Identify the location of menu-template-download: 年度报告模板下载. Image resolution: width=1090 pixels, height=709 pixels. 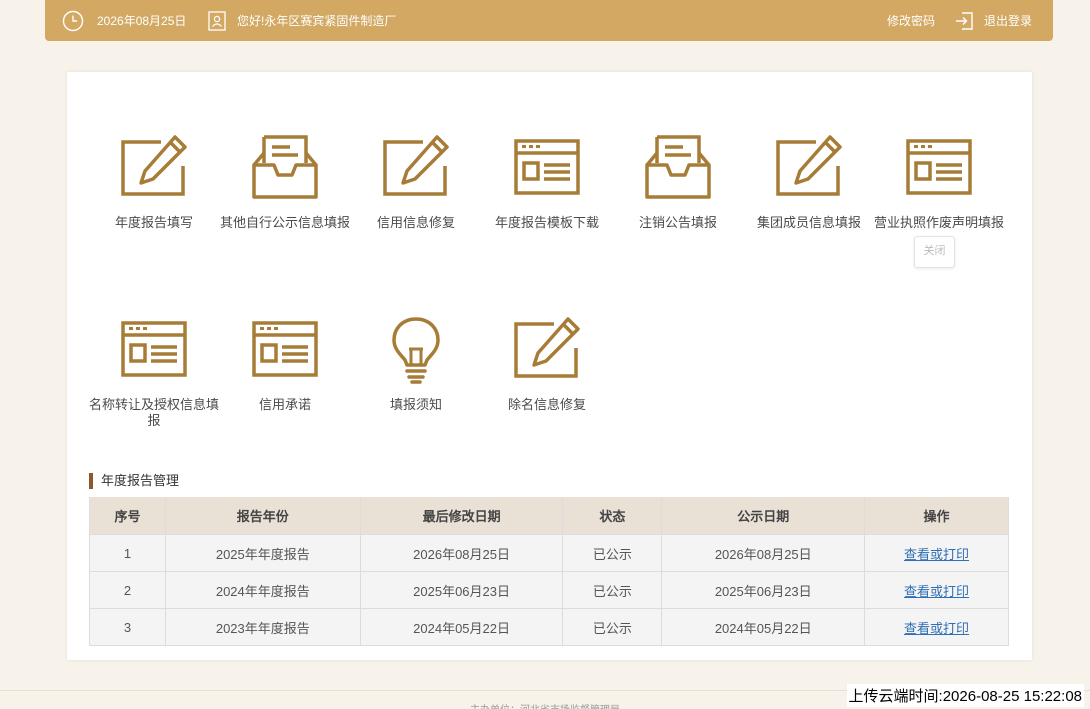
(547, 182).